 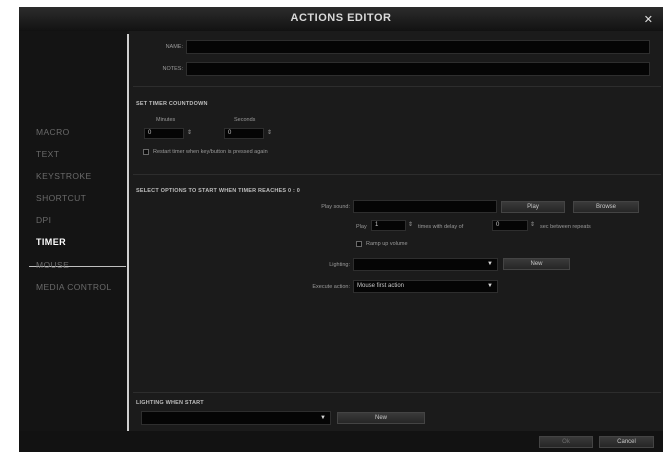 What do you see at coordinates (339, 265) in the screenshot?
I see `lighting-label: Lighting:` at bounding box center [339, 265].